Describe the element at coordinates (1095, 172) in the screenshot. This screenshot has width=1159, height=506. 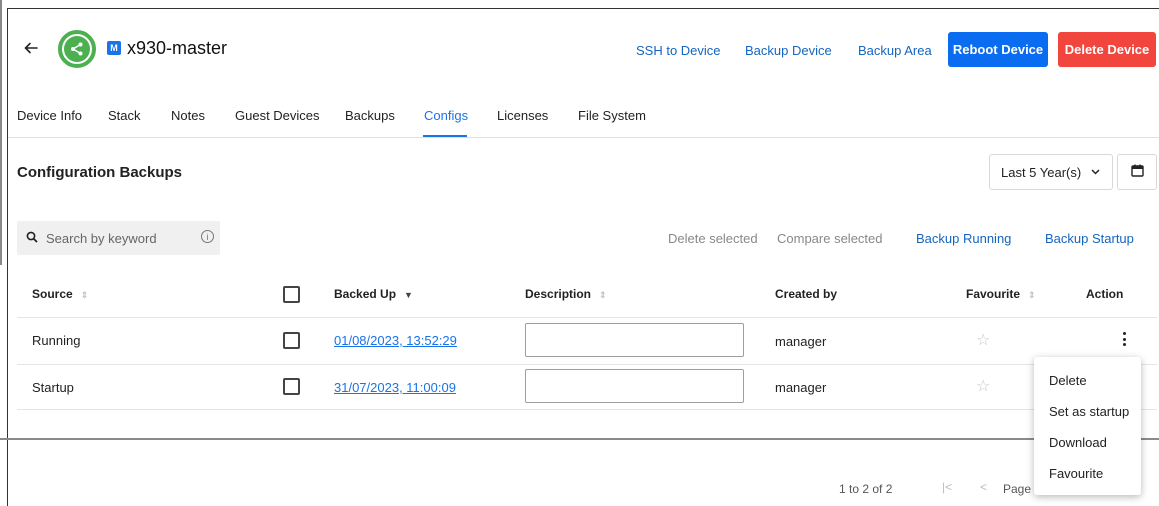
I see `chevron-down-icon` at that location.